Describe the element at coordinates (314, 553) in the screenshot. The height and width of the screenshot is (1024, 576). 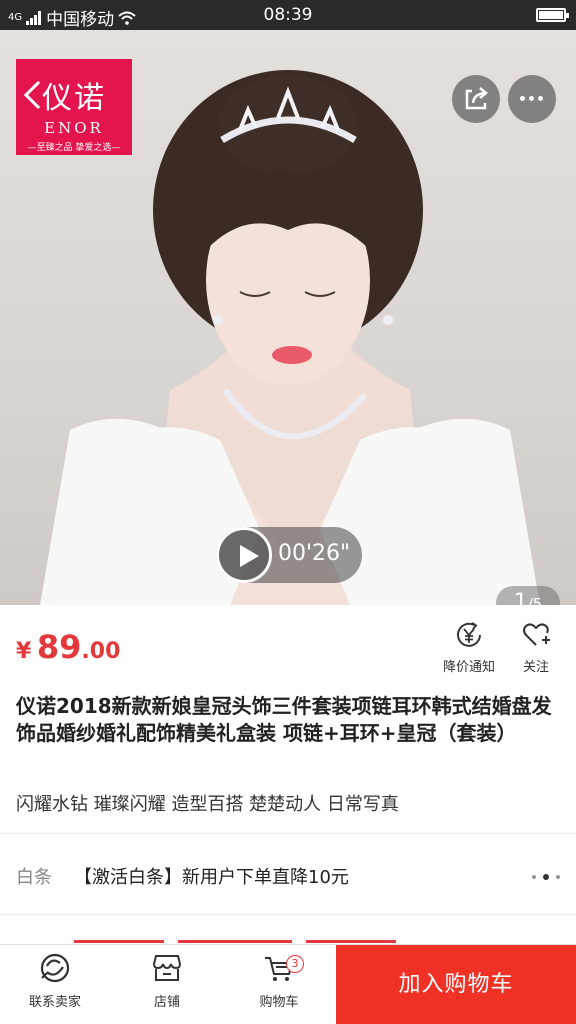
I see `video-duration: 00'26"` at that location.